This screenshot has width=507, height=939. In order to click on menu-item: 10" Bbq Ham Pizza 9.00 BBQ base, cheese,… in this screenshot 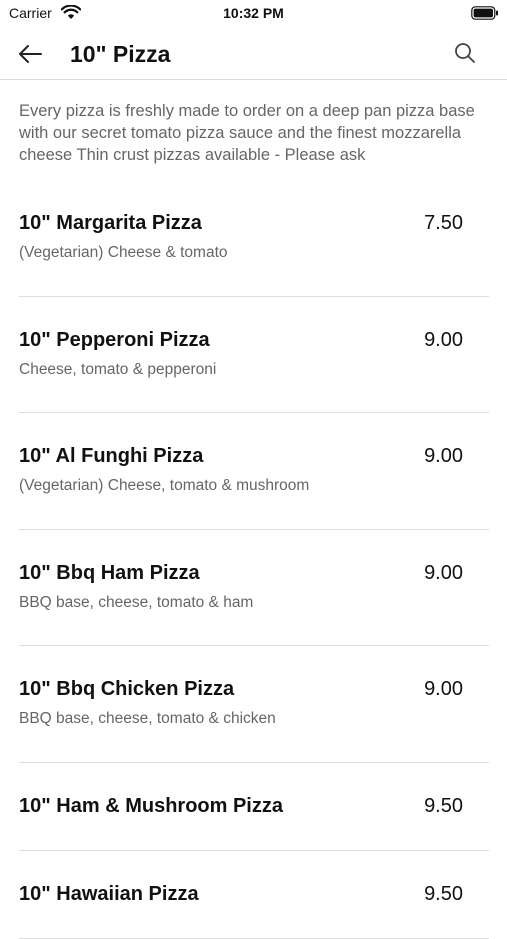, I will do `click(254, 588)`.